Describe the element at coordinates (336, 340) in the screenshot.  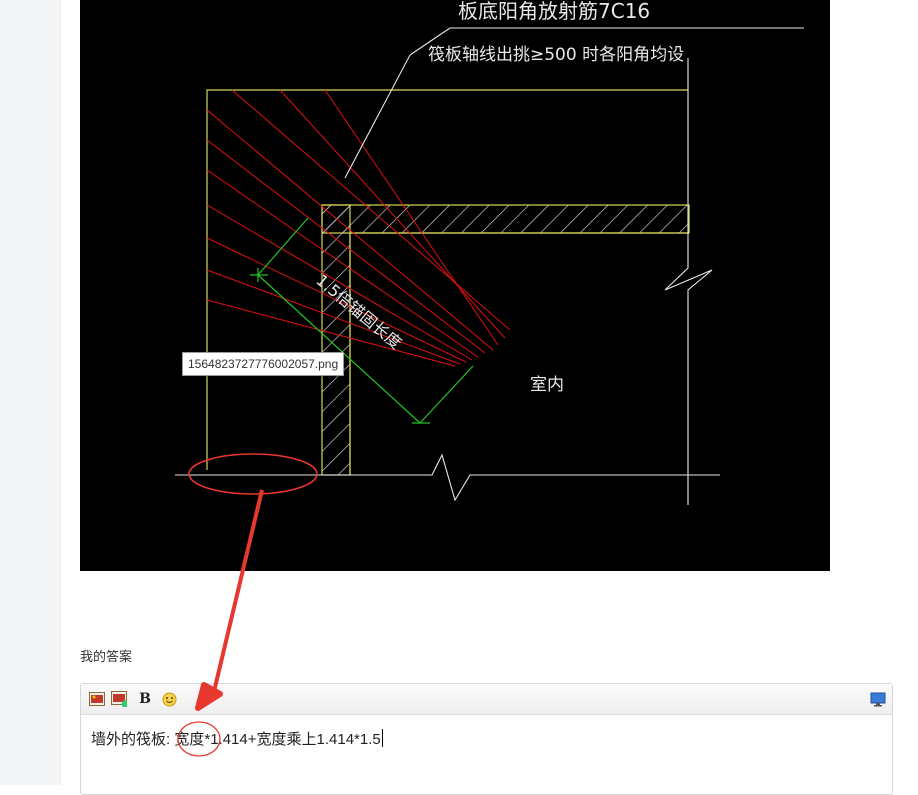
I see `wall-vertical` at that location.